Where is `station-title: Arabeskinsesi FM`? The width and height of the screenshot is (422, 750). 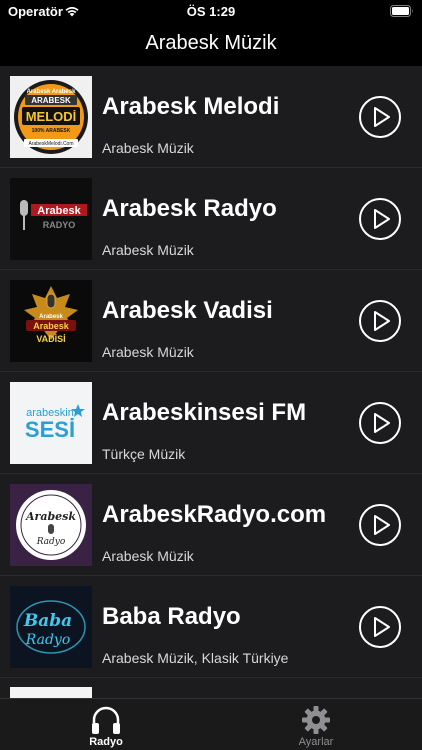 station-title: Arabeskinsesi FM is located at coordinates (204, 412).